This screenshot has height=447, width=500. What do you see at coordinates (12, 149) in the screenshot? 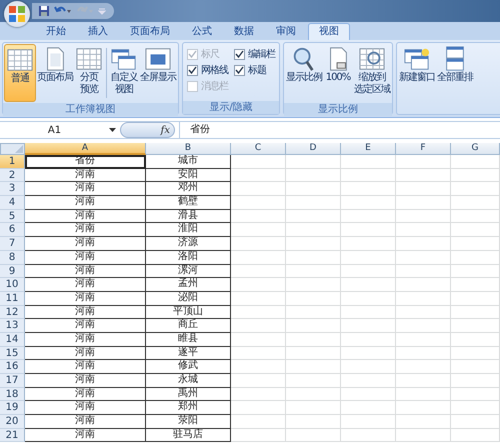
I see `select-all-corner` at bounding box center [12, 149].